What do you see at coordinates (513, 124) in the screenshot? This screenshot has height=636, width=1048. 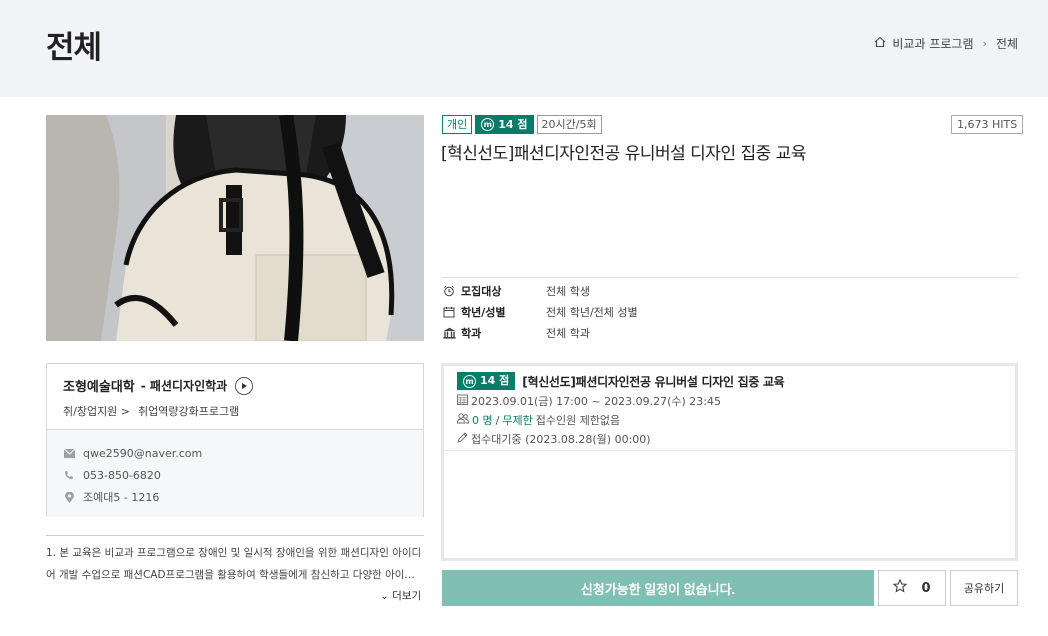 I see `points-value: 14 점` at bounding box center [513, 124].